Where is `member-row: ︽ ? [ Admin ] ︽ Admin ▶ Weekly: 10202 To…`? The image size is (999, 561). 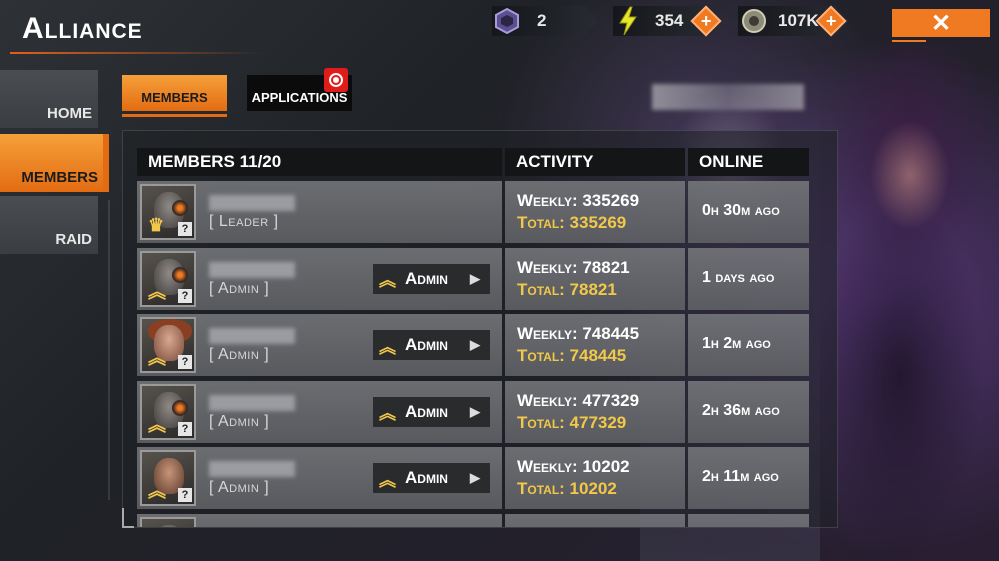
member-row: ︽ ? [ Admin ] ︽ Admin ▶ Weekly: 10202 To… is located at coordinates (473, 478).